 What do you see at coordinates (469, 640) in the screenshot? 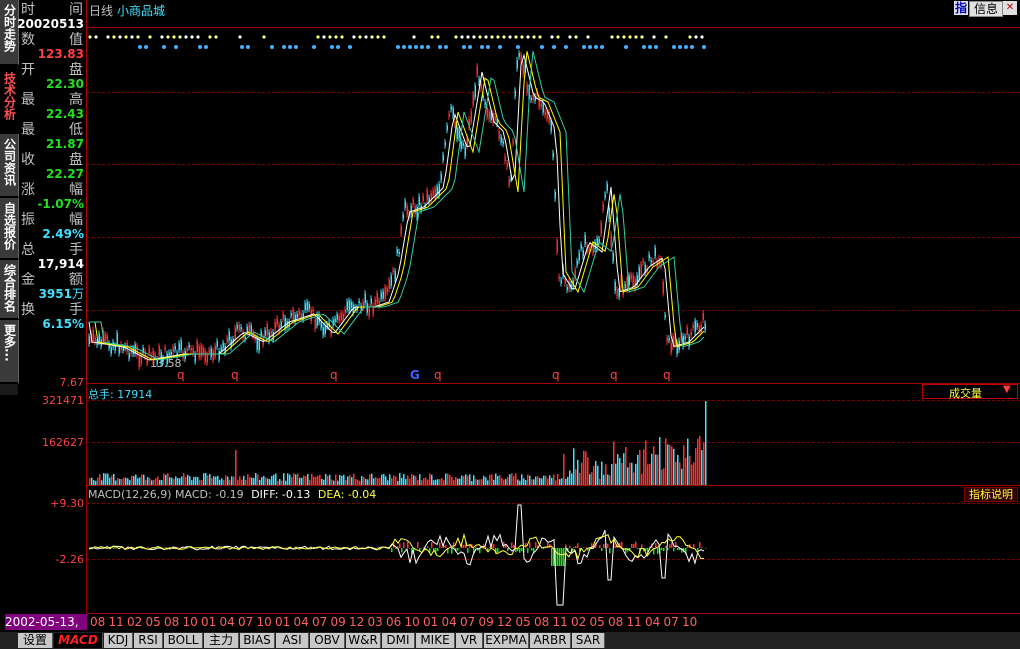
I see `indicator-tab: VR` at bounding box center [469, 640].